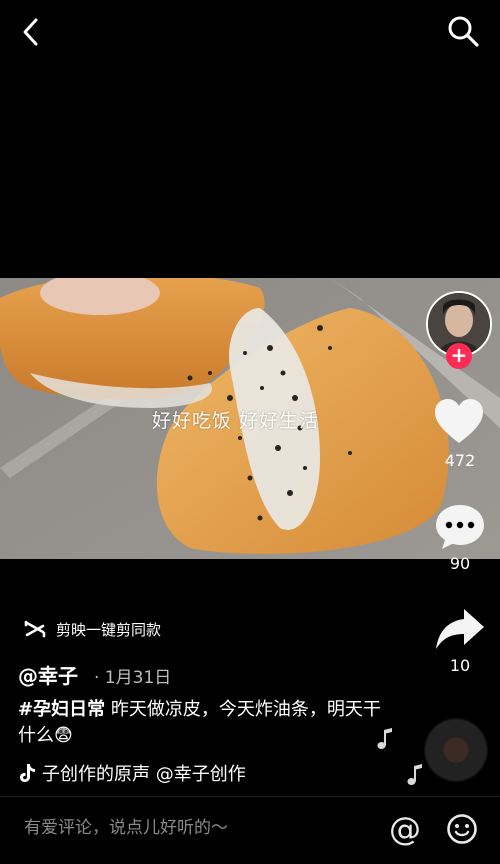  I want to click on hashtag-link: #孕妇日常, so click(61, 709).